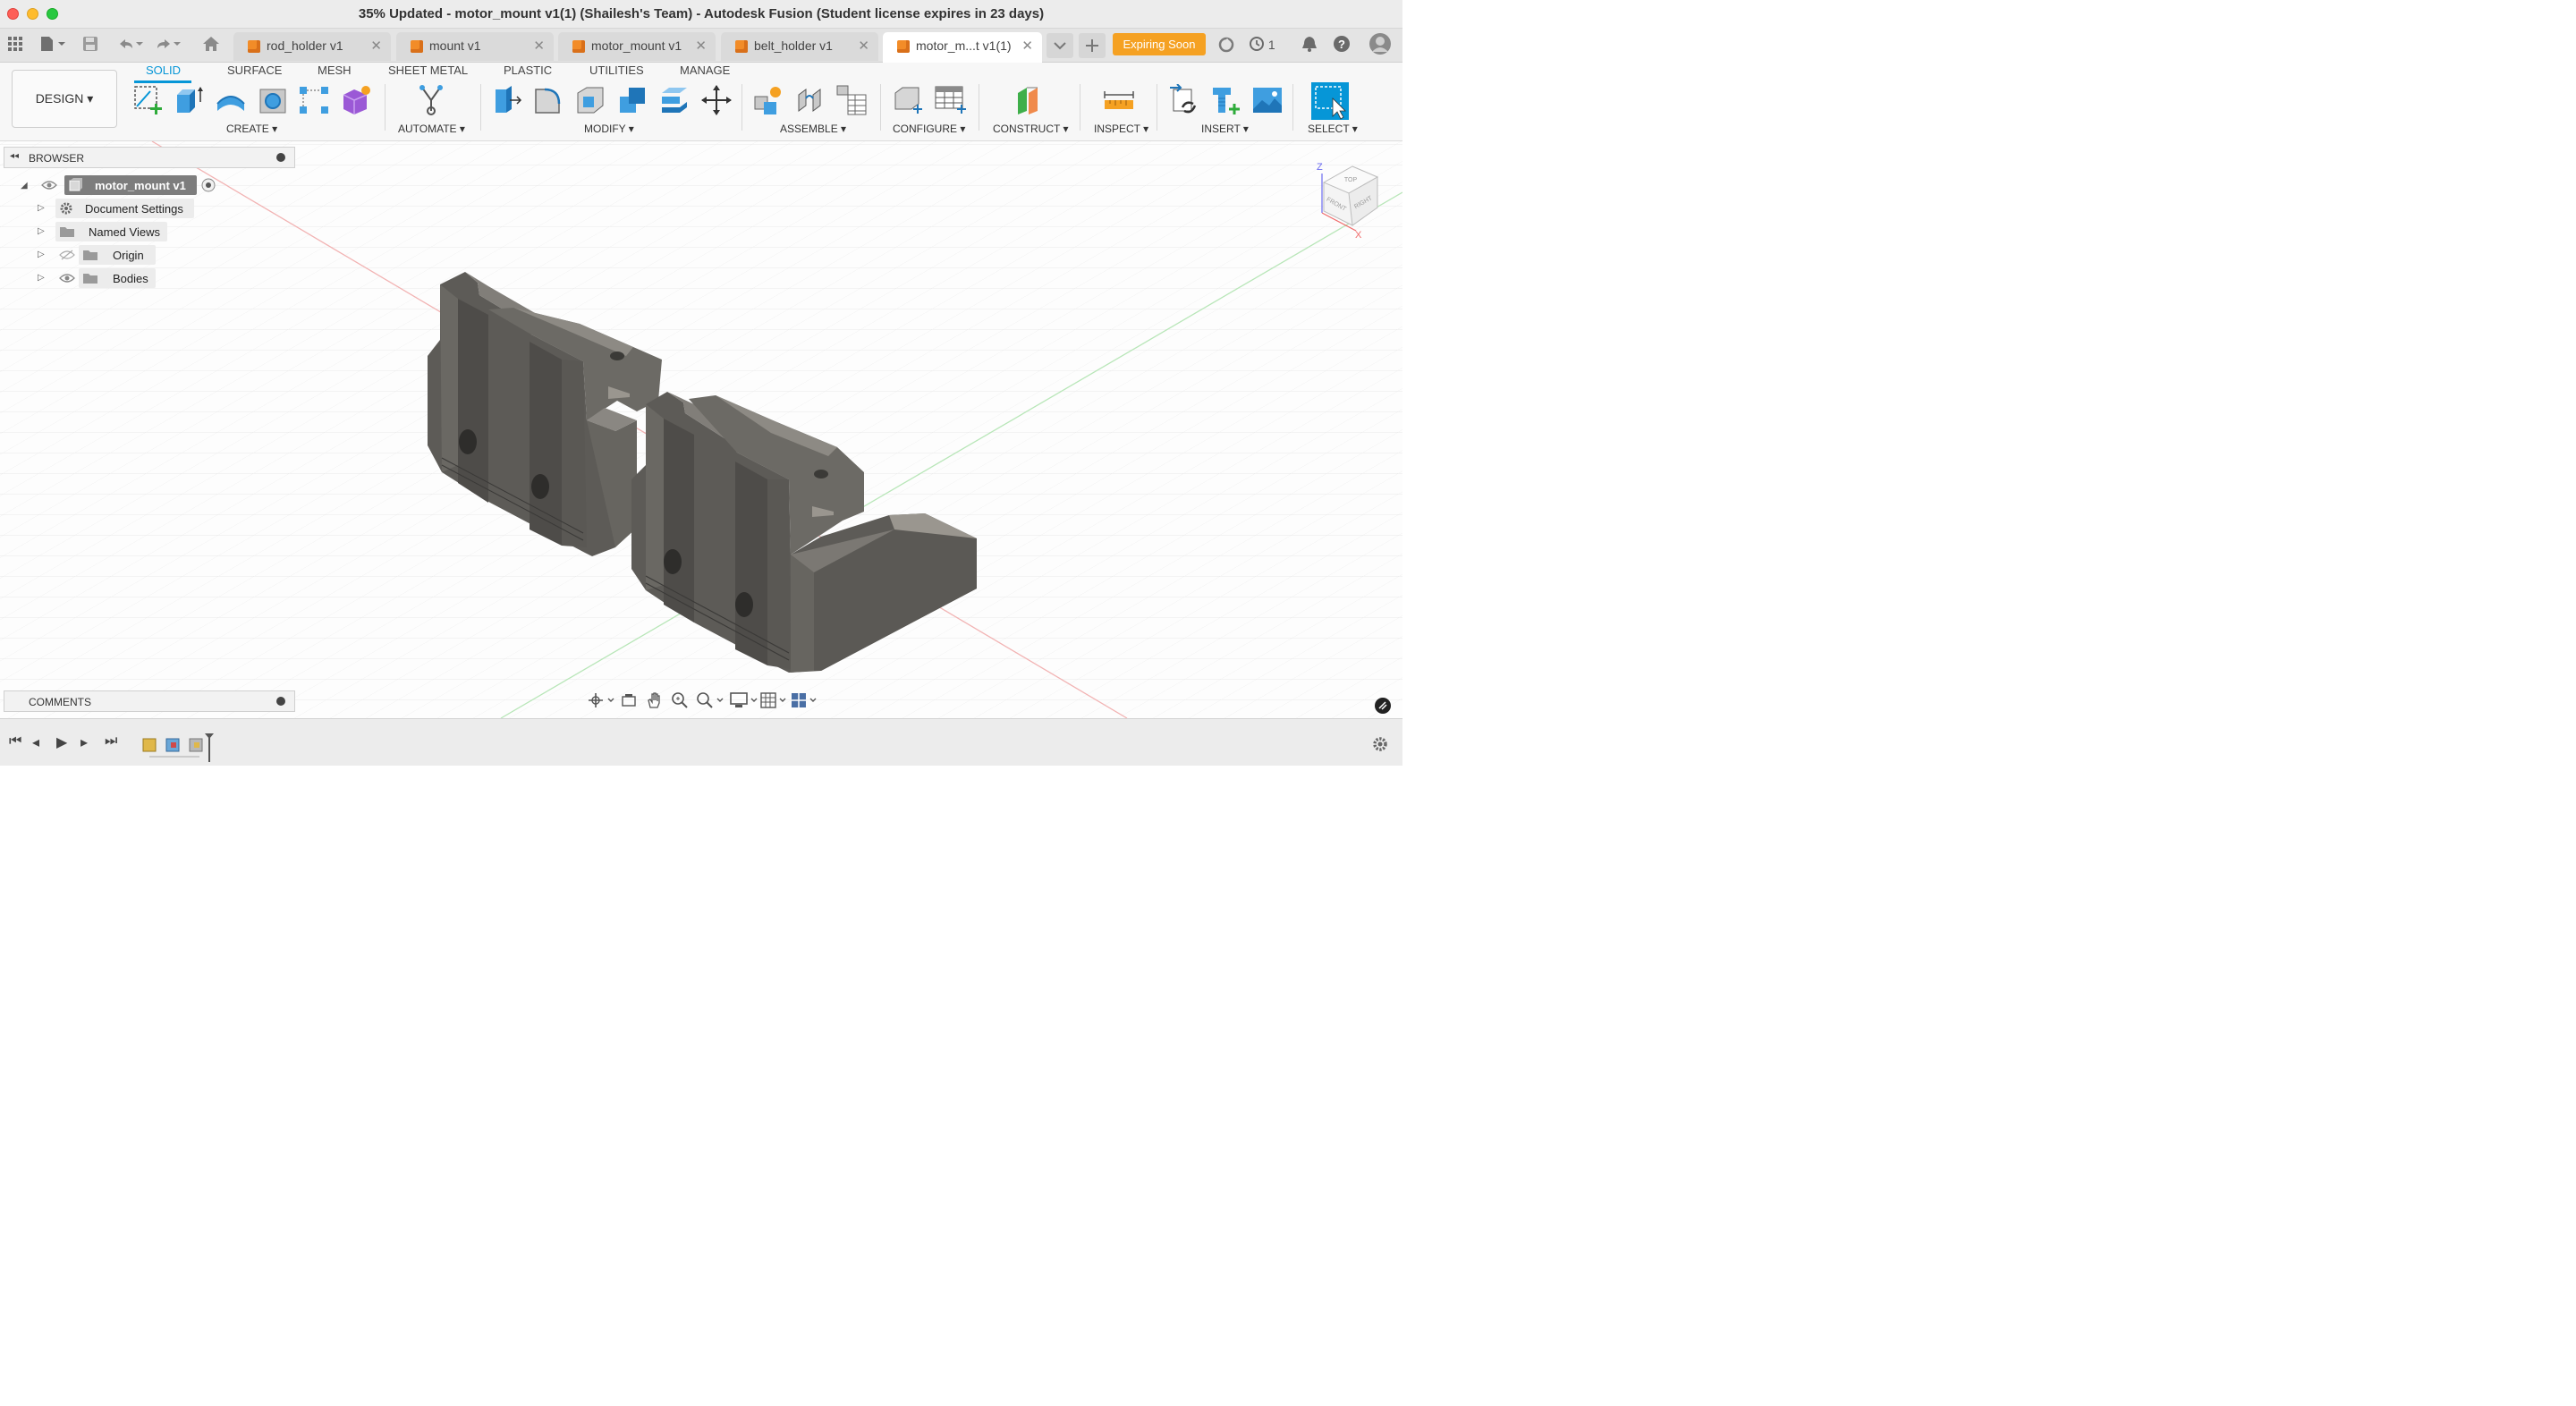  Describe the element at coordinates (251, 129) in the screenshot. I see `create-group-label: CREATE ▾` at that location.